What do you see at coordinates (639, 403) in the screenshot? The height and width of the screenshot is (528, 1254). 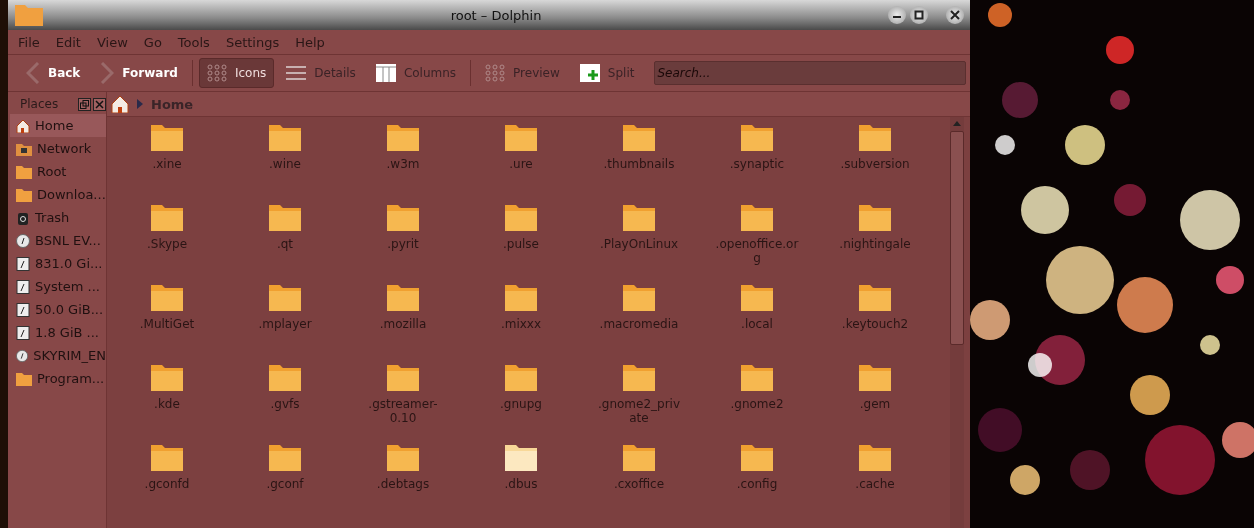 I see `folder-item: .gnome2_private` at bounding box center [639, 403].